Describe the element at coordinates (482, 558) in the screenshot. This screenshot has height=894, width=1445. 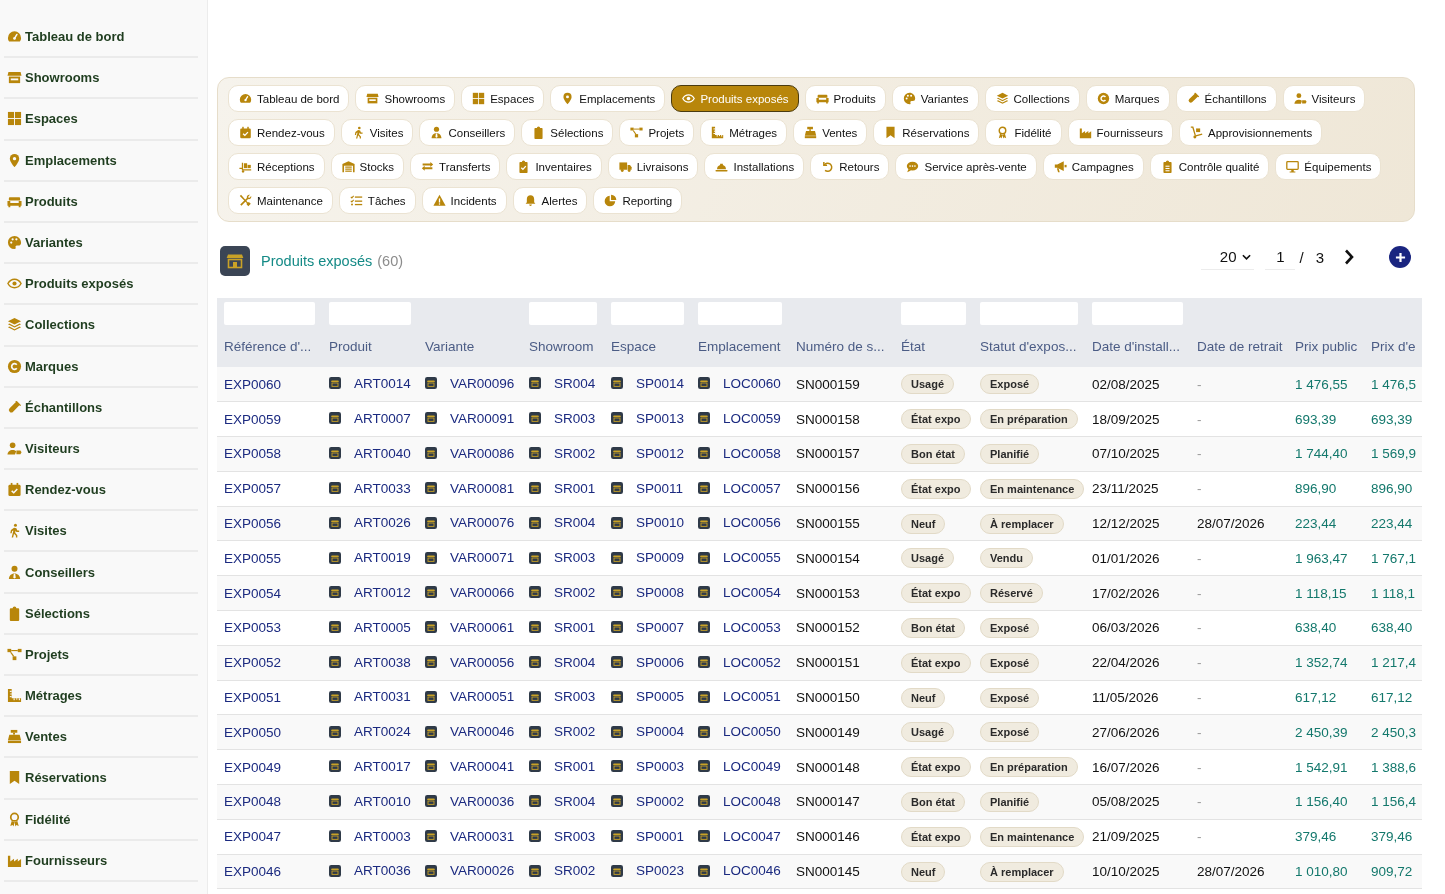
I see `code-link: VAR00071` at that location.